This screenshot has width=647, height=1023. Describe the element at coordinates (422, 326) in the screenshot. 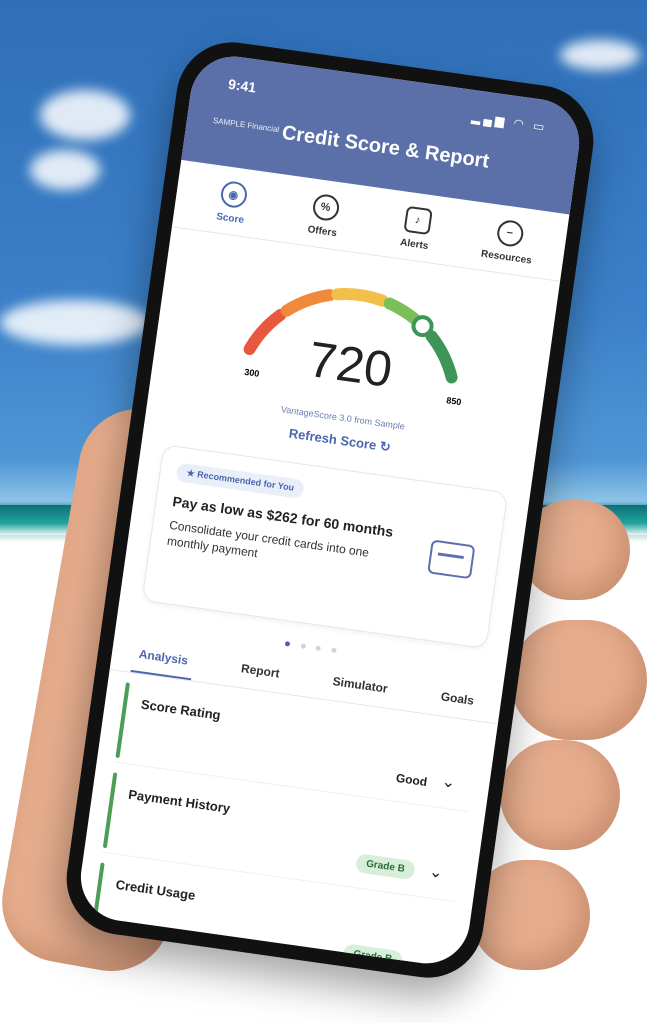

I see `score-marker` at that location.